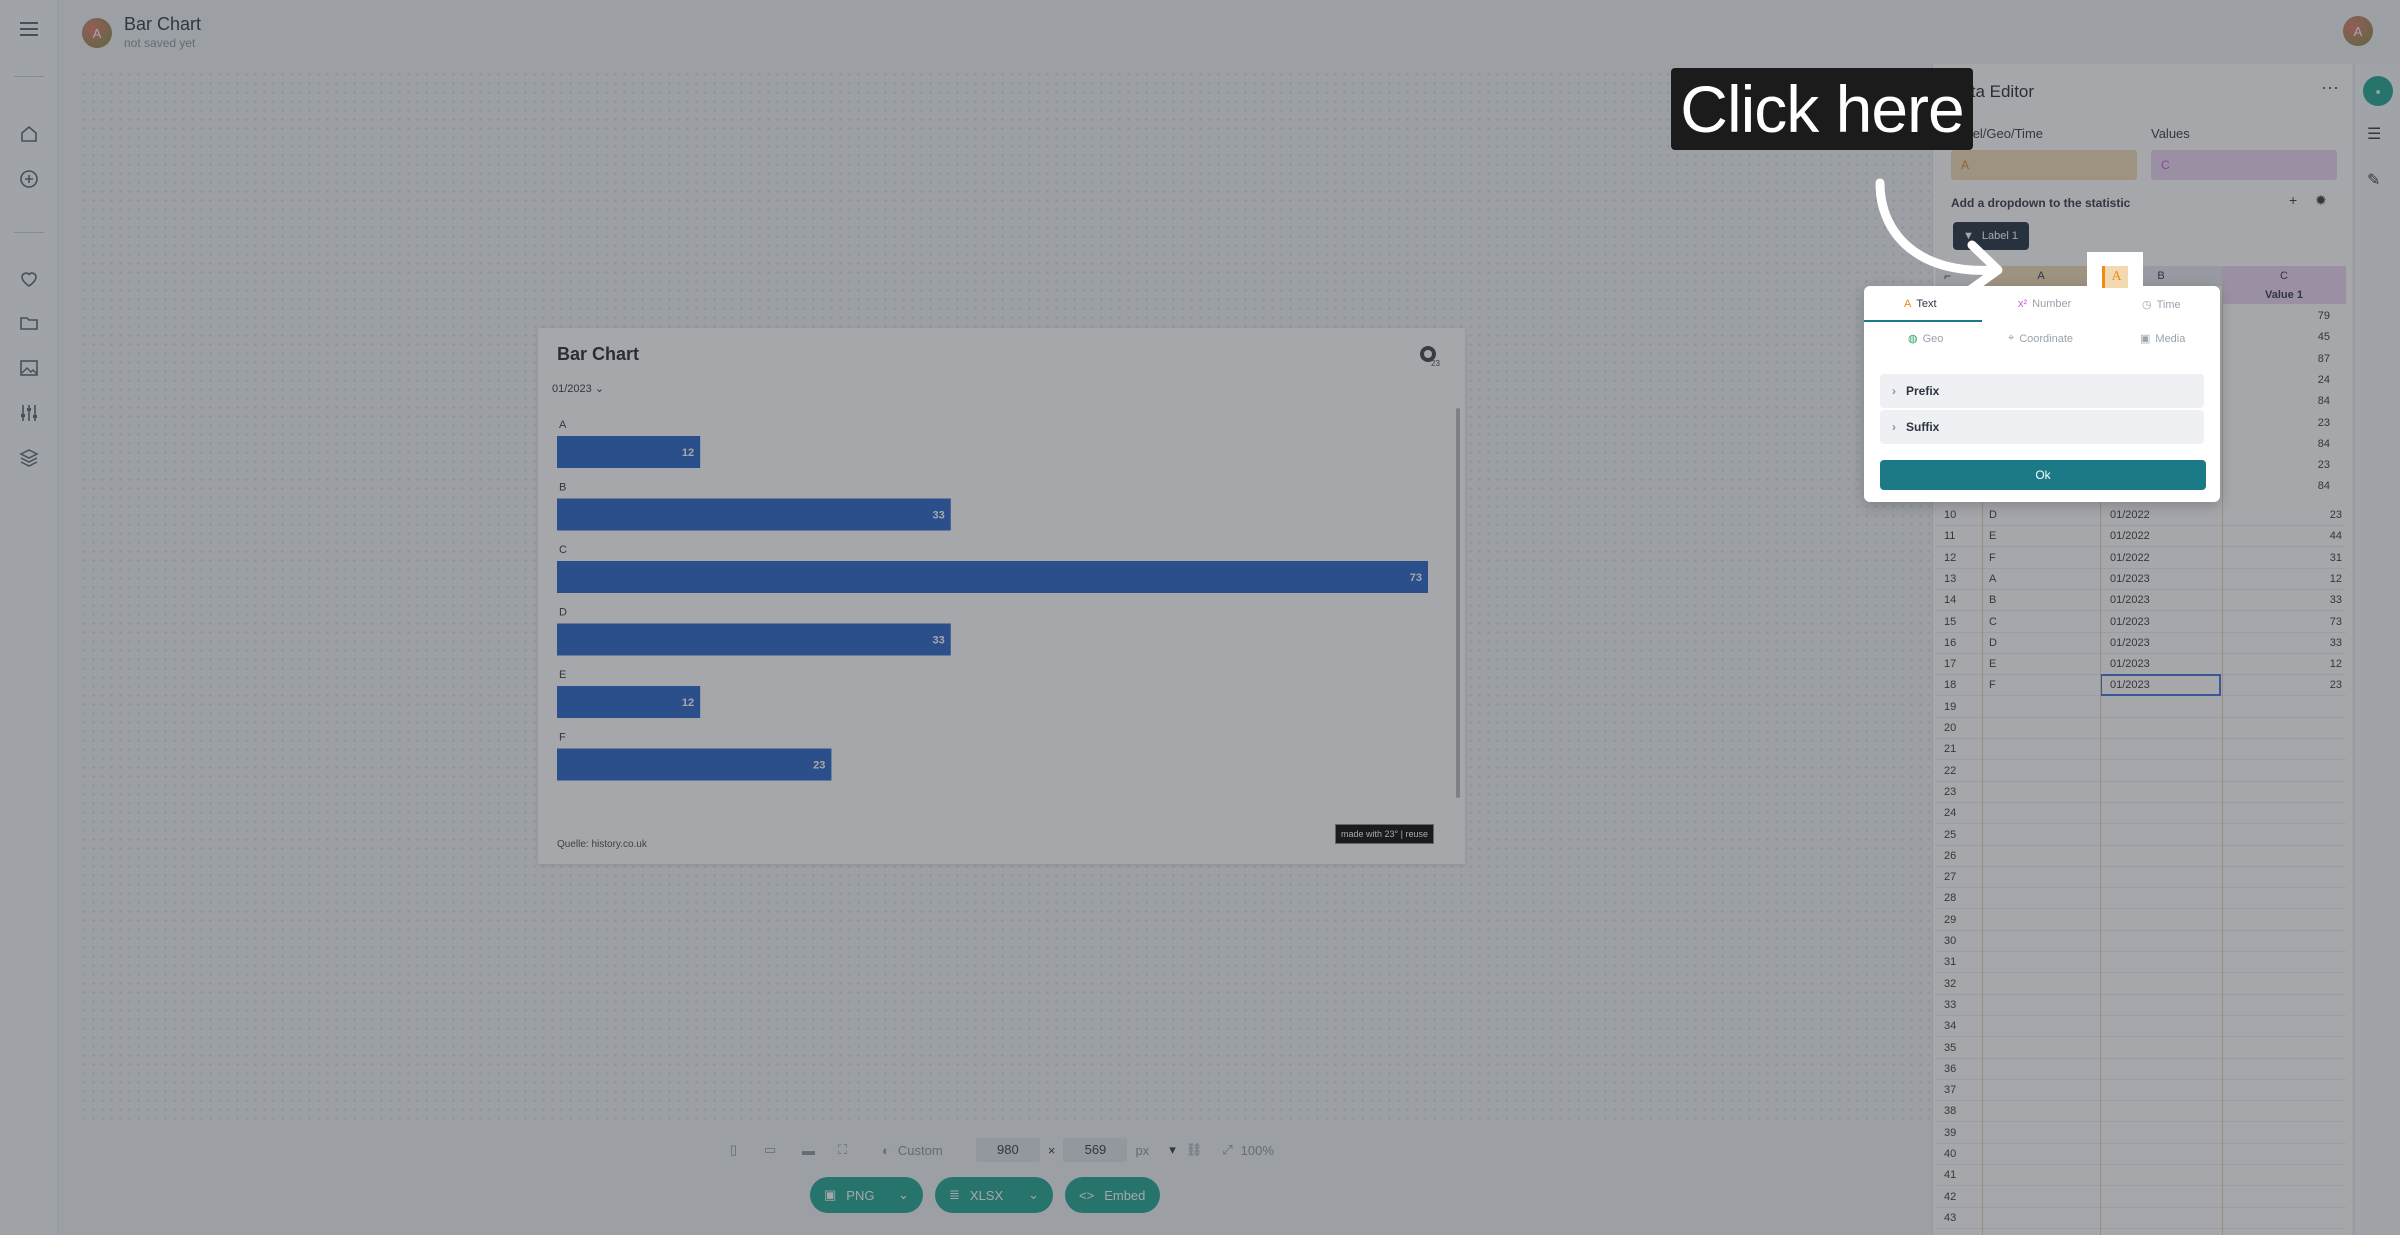  Describe the element at coordinates (2115, 277) in the screenshot. I see `column-type-button: A` at that location.